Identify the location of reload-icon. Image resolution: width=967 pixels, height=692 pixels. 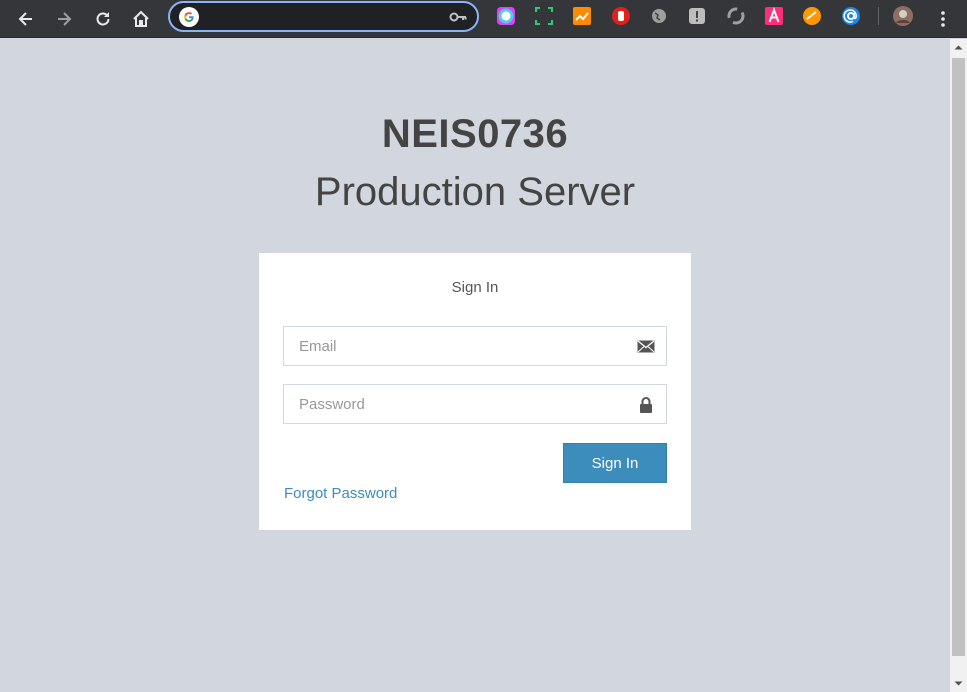
(103, 19).